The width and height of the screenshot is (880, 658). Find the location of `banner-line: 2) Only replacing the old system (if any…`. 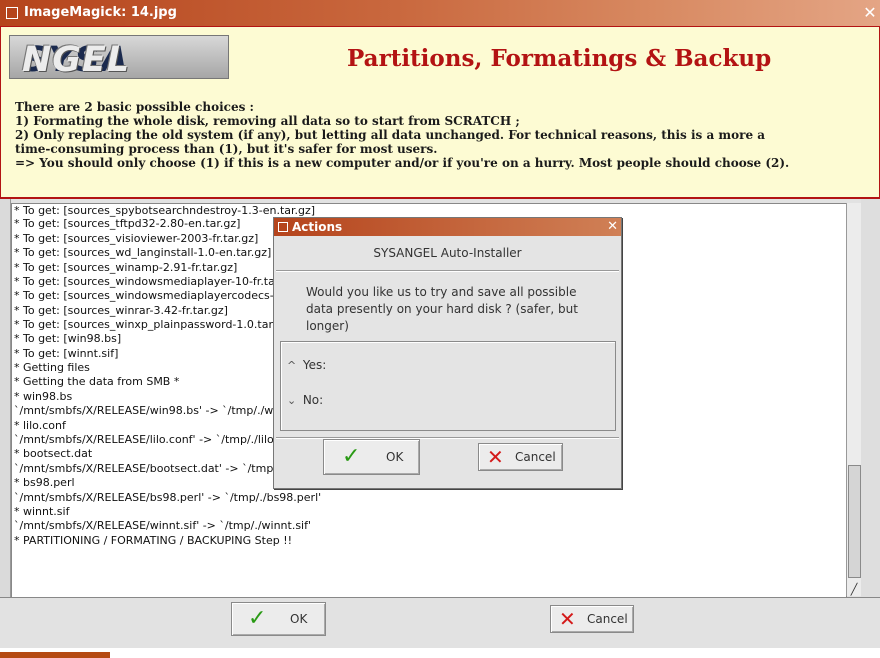

banner-line: 2) Only replacing the old system (if any… is located at coordinates (390, 135).